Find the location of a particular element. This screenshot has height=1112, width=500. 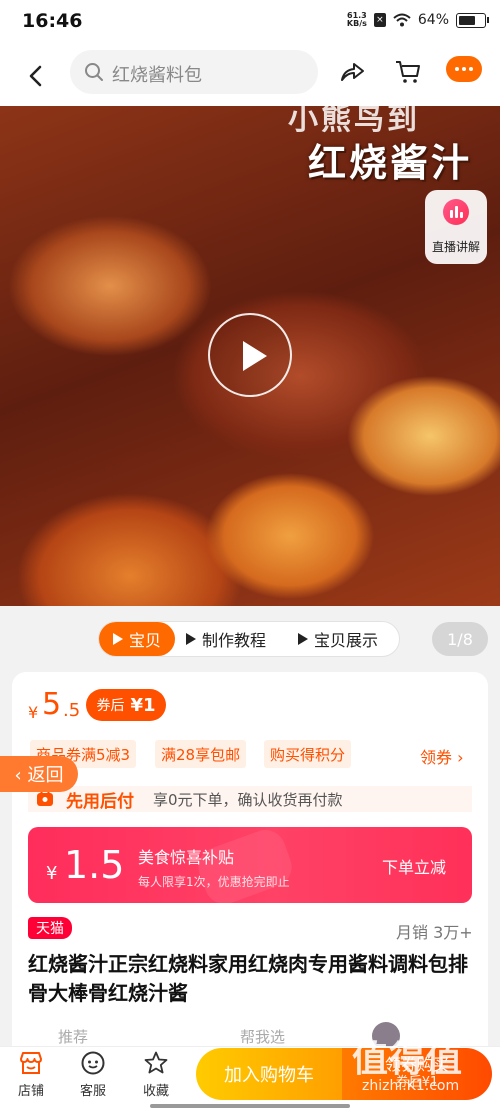

live-icon is located at coordinates (456, 212).